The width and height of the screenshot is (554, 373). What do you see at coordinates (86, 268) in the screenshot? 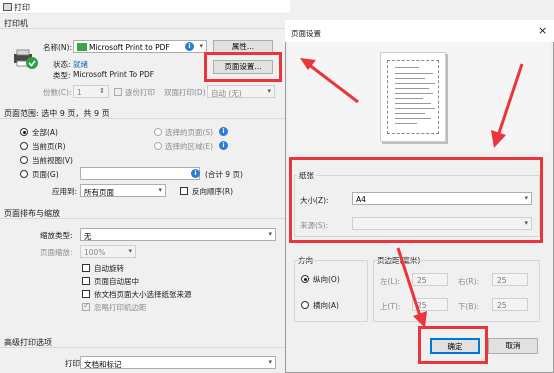
I see `auto-rotate-checkbox` at bounding box center [86, 268].